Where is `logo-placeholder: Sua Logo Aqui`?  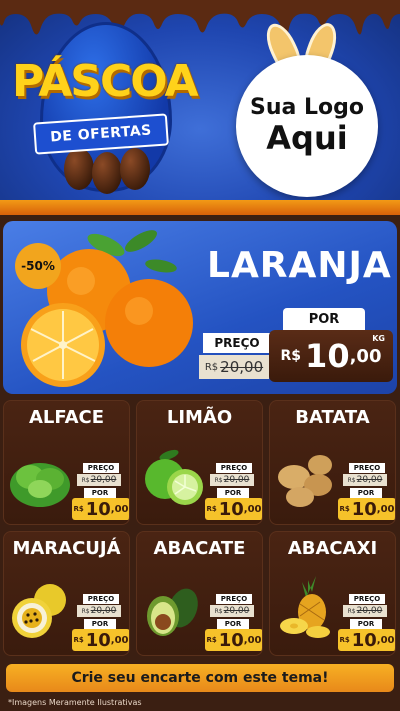 logo-placeholder: Sua Logo Aqui is located at coordinates (307, 126).